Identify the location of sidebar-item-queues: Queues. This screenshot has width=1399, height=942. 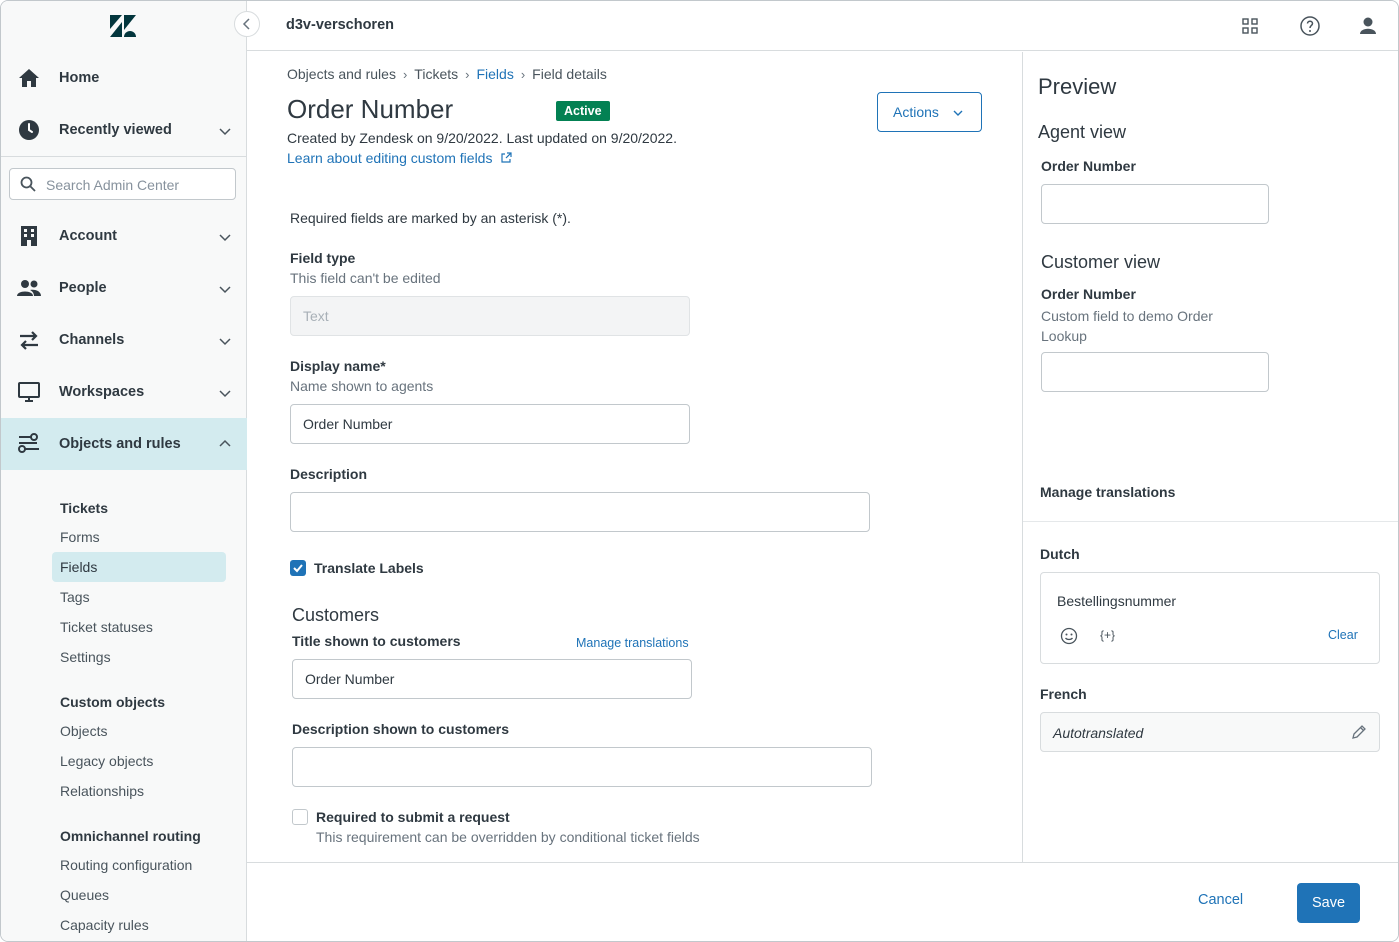
(139, 895).